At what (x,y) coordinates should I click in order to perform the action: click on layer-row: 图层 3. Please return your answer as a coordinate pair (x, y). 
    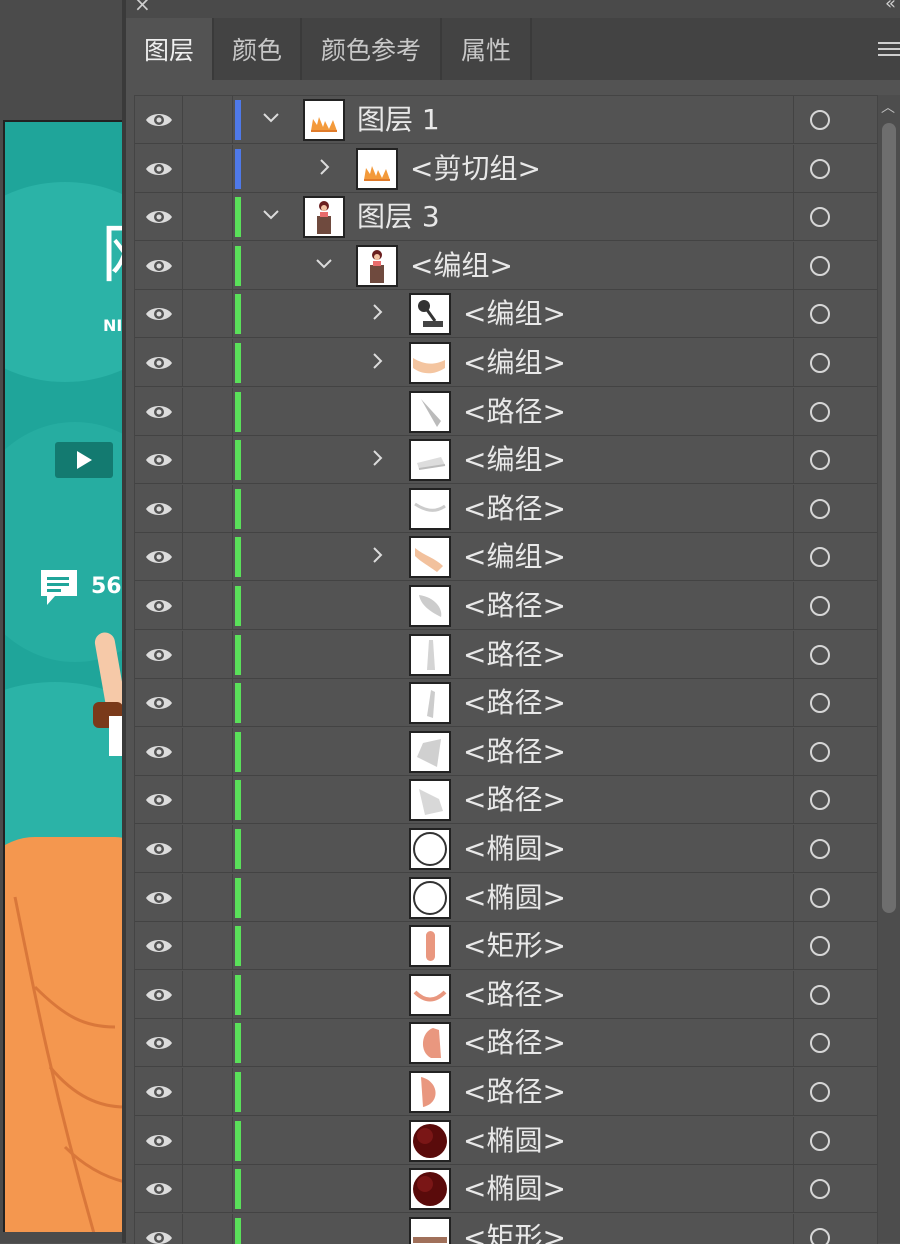
    Looking at the image, I should click on (506, 217).